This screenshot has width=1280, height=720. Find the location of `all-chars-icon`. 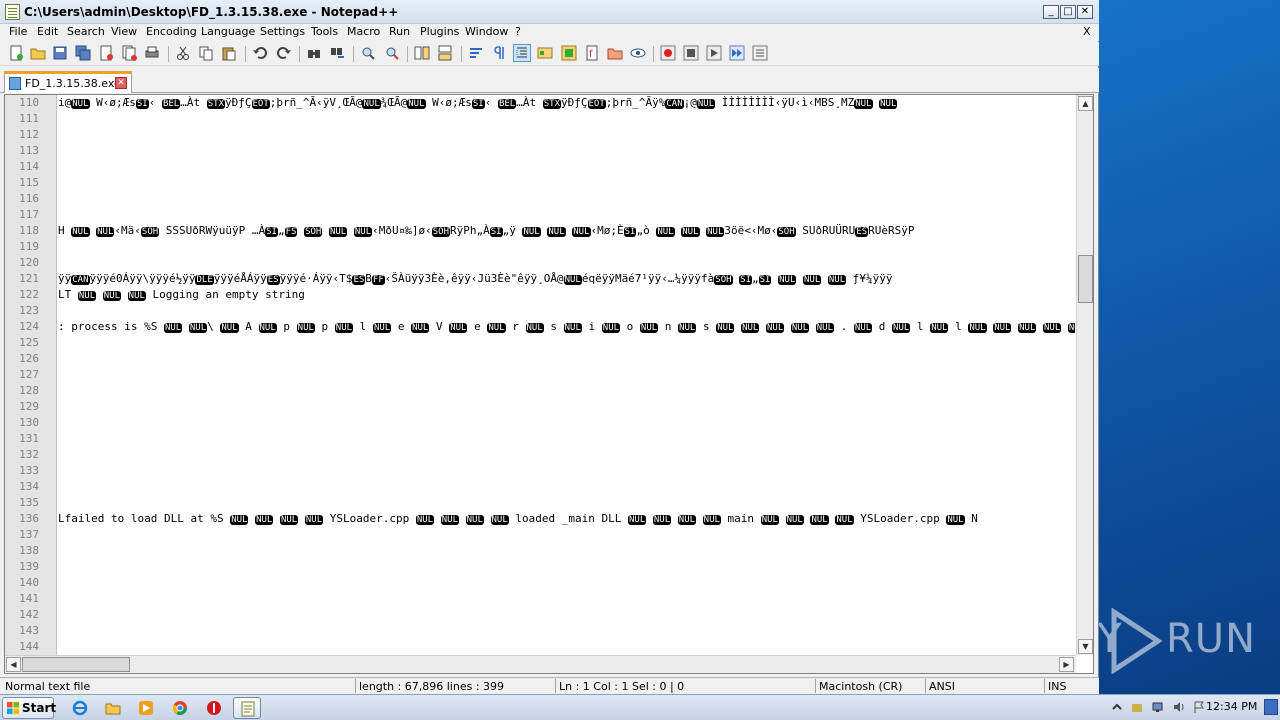

all-chars-icon is located at coordinates (499, 53).